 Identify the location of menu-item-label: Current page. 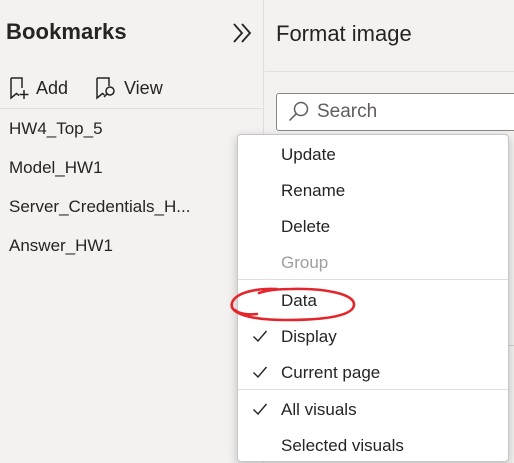
(331, 372).